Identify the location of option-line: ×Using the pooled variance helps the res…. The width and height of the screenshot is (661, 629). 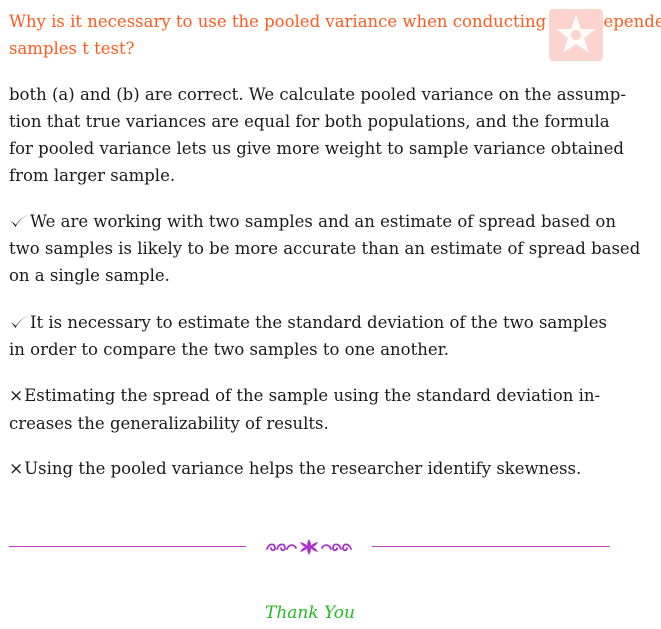
(310, 469).